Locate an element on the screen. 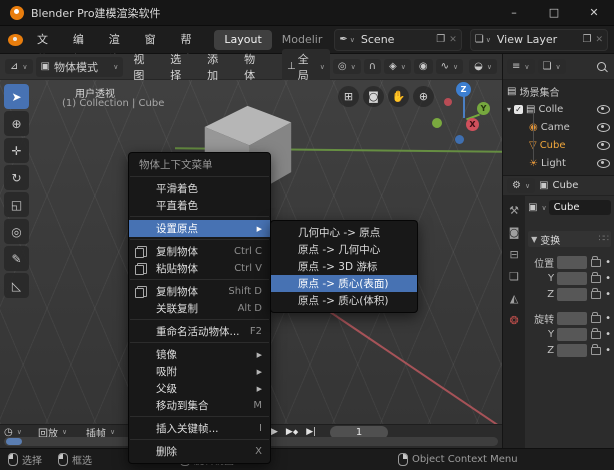  output-tab-icon: ⊟ is located at coordinates (513, 254).